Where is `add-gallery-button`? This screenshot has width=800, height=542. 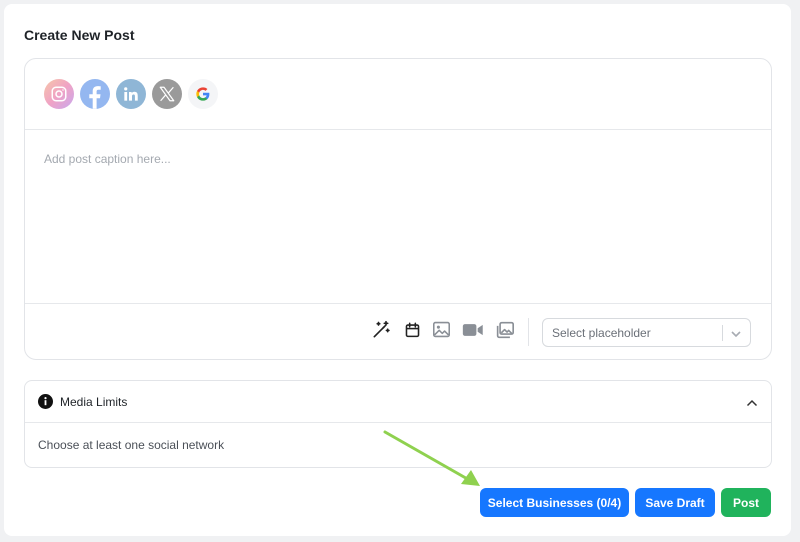 add-gallery-button is located at coordinates (505, 332).